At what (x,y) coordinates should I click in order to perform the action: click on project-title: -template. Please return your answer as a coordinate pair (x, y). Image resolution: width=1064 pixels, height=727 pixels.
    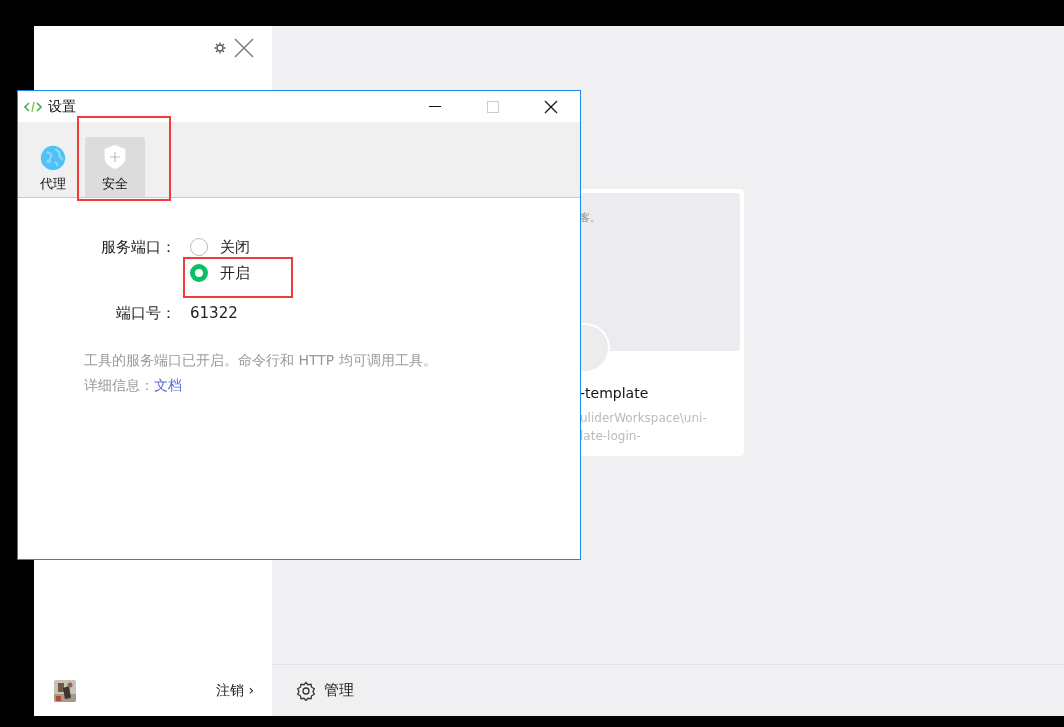
    Looking at the image, I should click on (614, 393).